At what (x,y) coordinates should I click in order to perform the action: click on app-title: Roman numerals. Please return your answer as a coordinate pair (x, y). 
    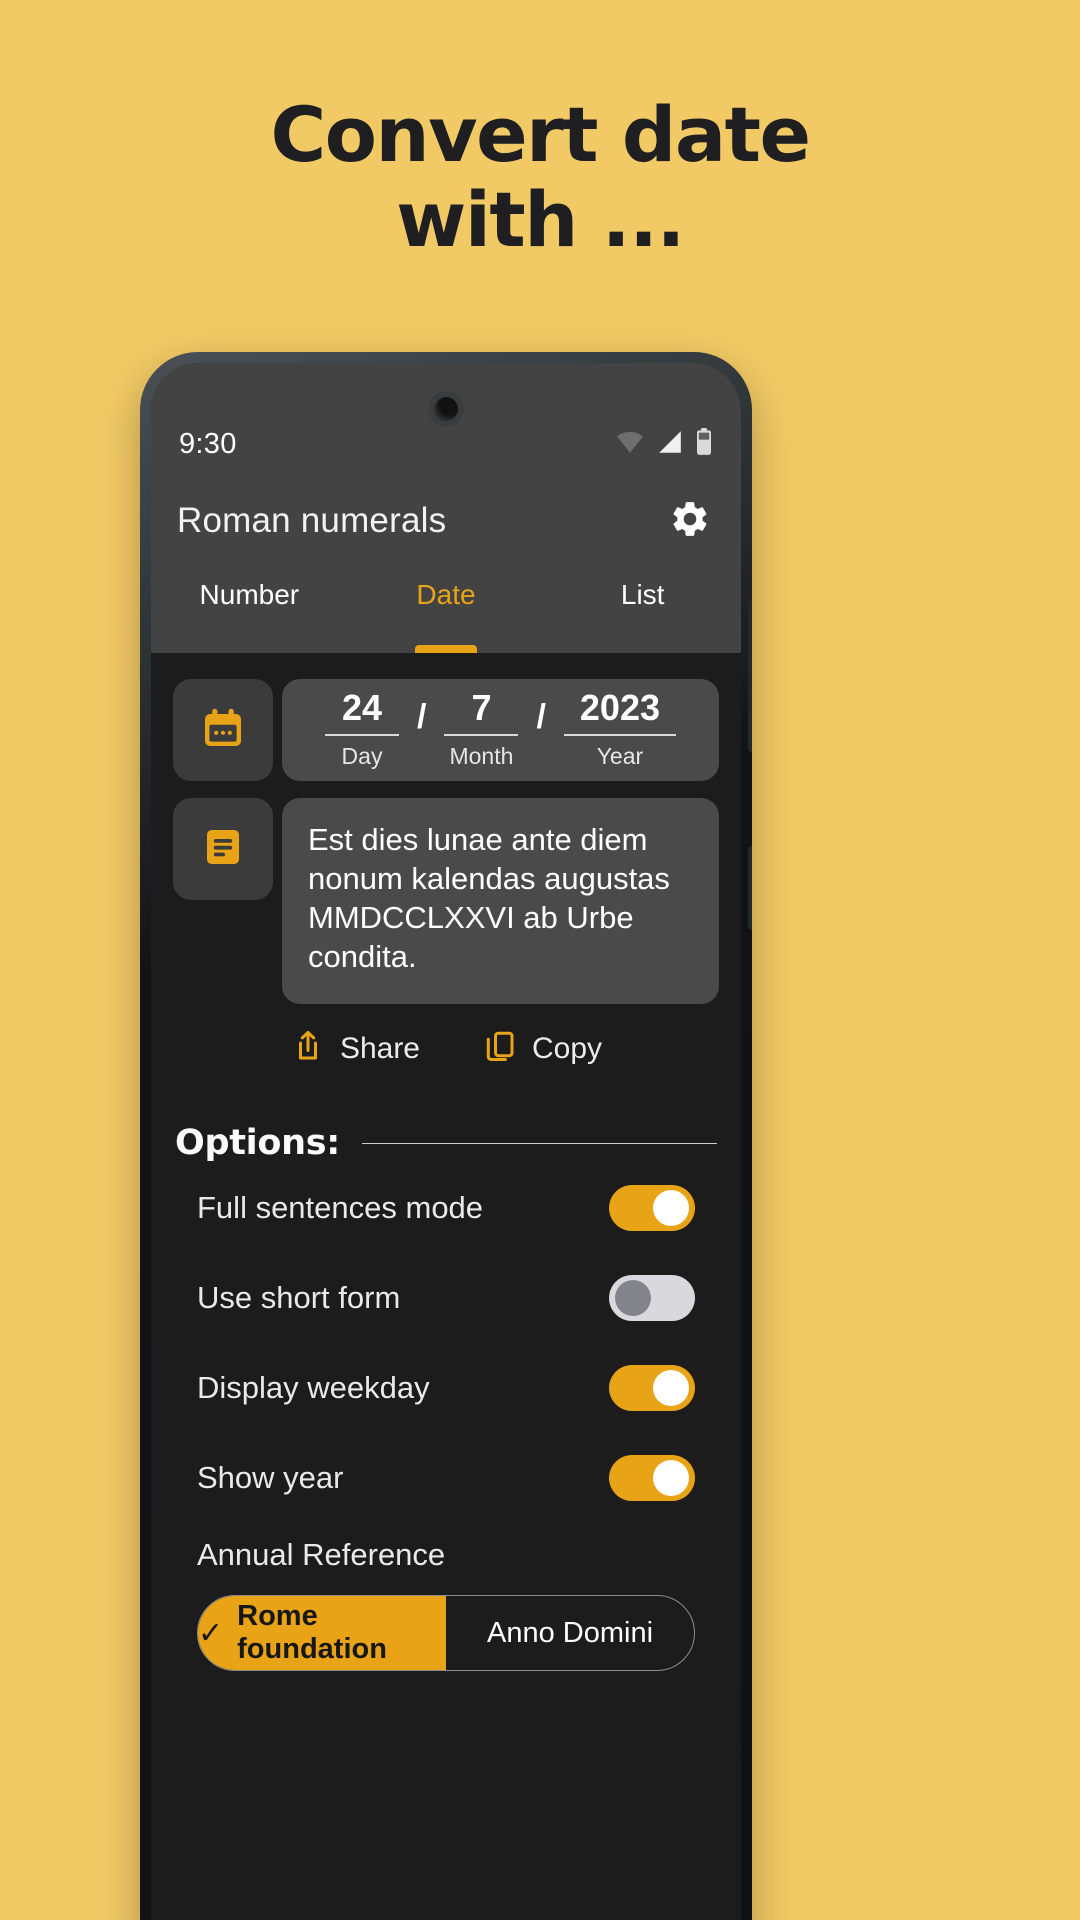
    Looking at the image, I should click on (312, 520).